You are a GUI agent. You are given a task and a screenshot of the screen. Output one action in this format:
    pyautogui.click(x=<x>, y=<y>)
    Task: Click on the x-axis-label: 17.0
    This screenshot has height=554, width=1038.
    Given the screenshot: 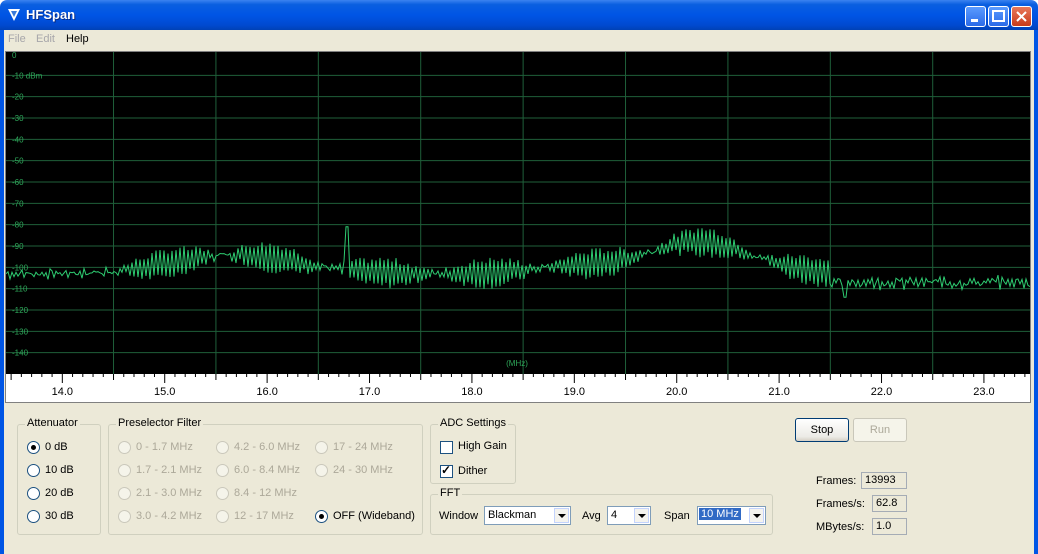 What is the action you would take?
    pyautogui.click(x=369, y=392)
    